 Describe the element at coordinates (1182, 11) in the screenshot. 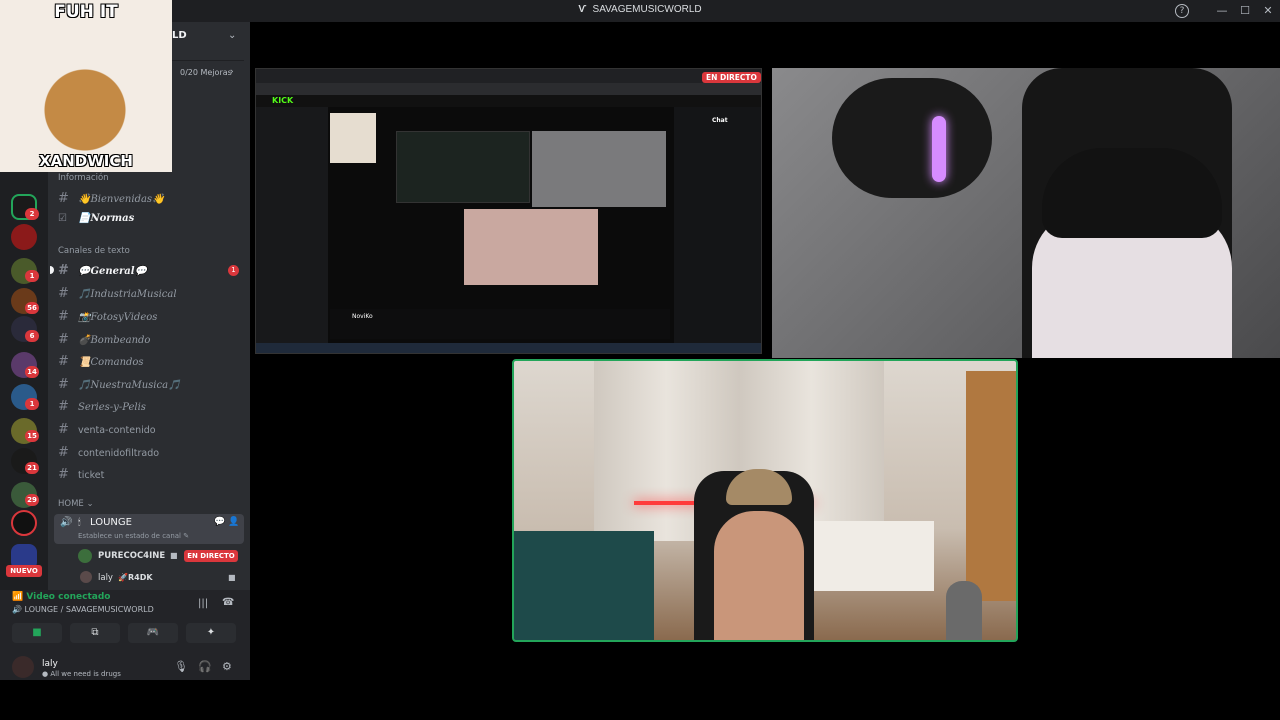

I see `help-button: ?` at that location.